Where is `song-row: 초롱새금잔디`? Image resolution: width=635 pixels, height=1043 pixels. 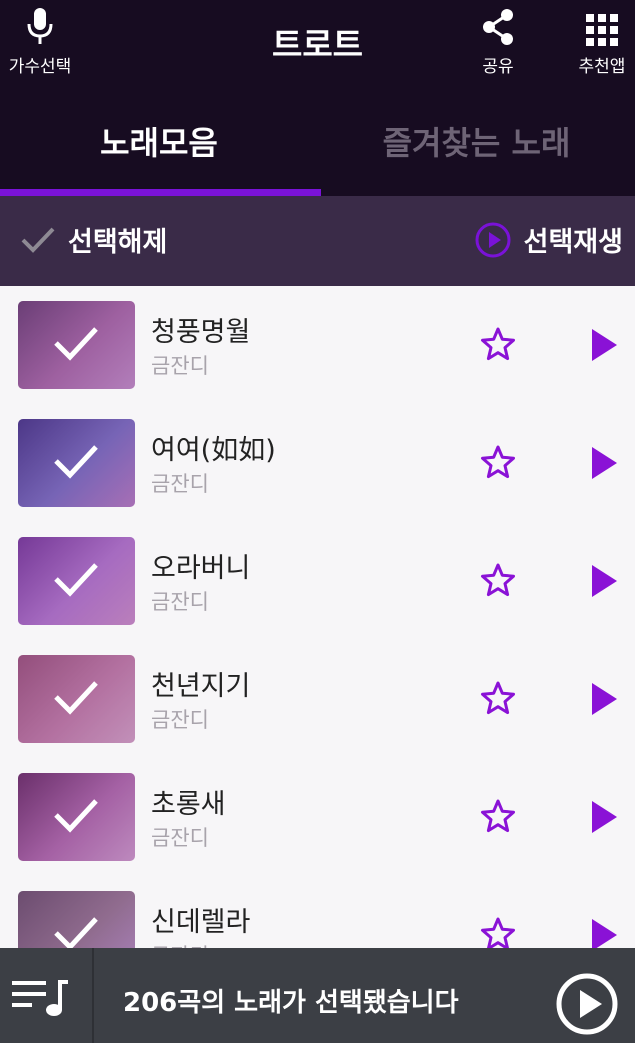 song-row: 초롱새금잔디 is located at coordinates (317, 817).